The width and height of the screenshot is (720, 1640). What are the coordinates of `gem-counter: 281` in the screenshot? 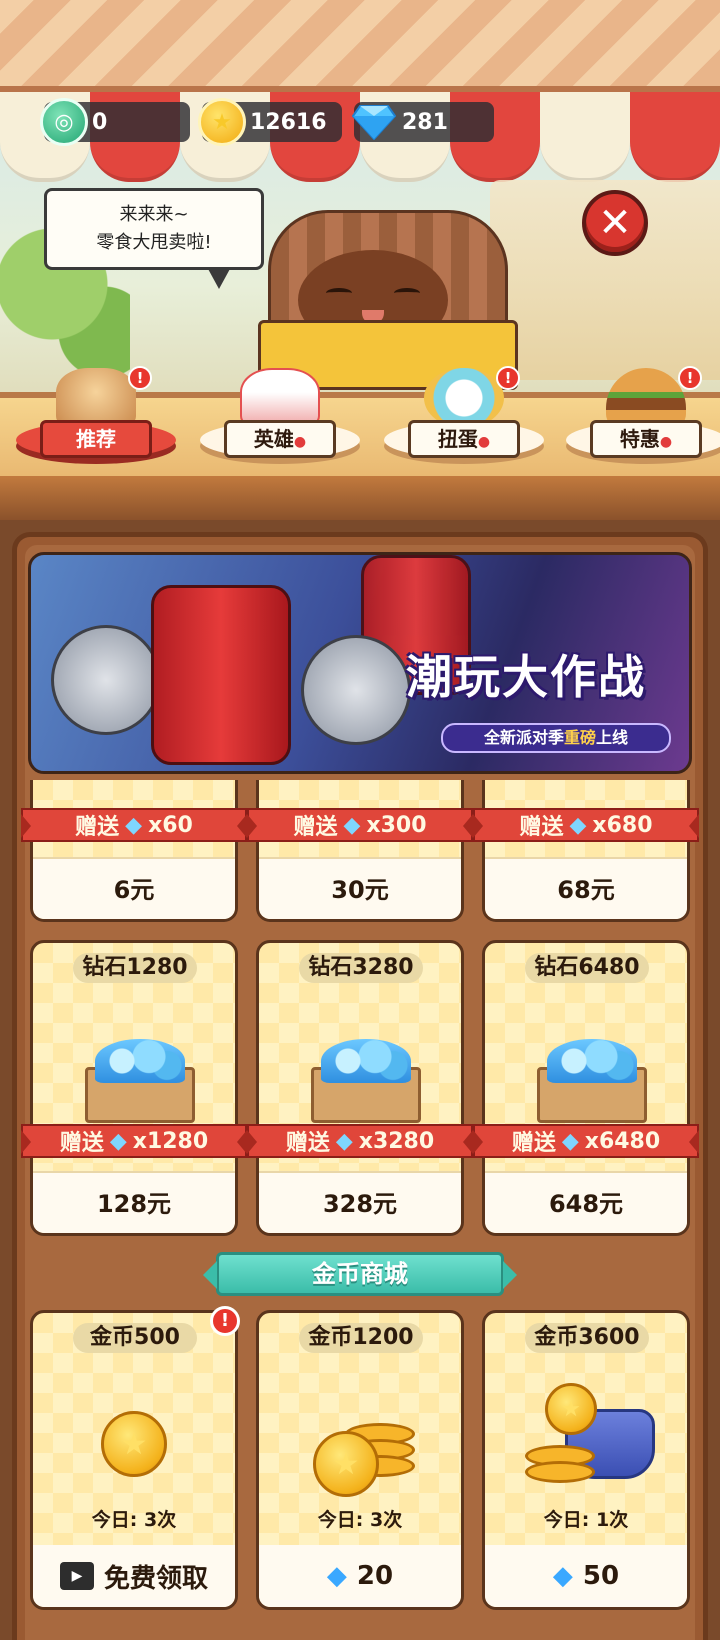 It's located at (423, 122).